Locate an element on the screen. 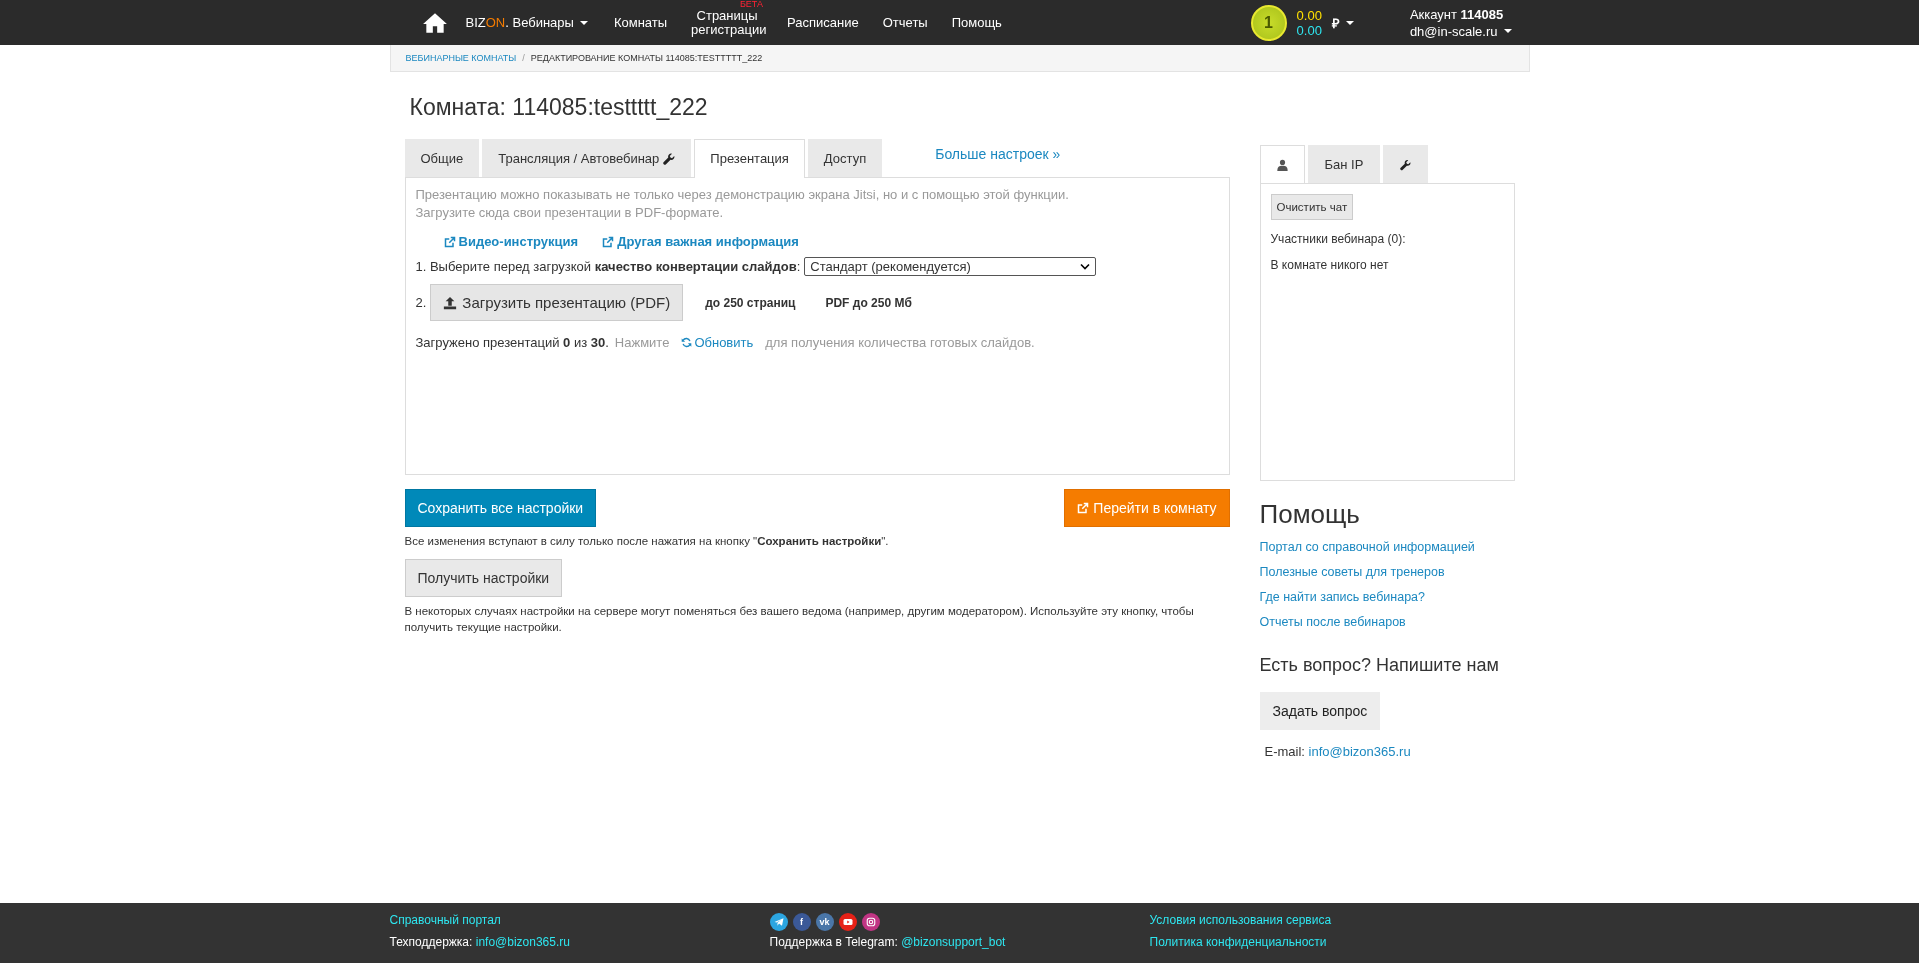 The width and height of the screenshot is (1919, 963). upload-limit: PDF до 250 Мб is located at coordinates (868, 302).